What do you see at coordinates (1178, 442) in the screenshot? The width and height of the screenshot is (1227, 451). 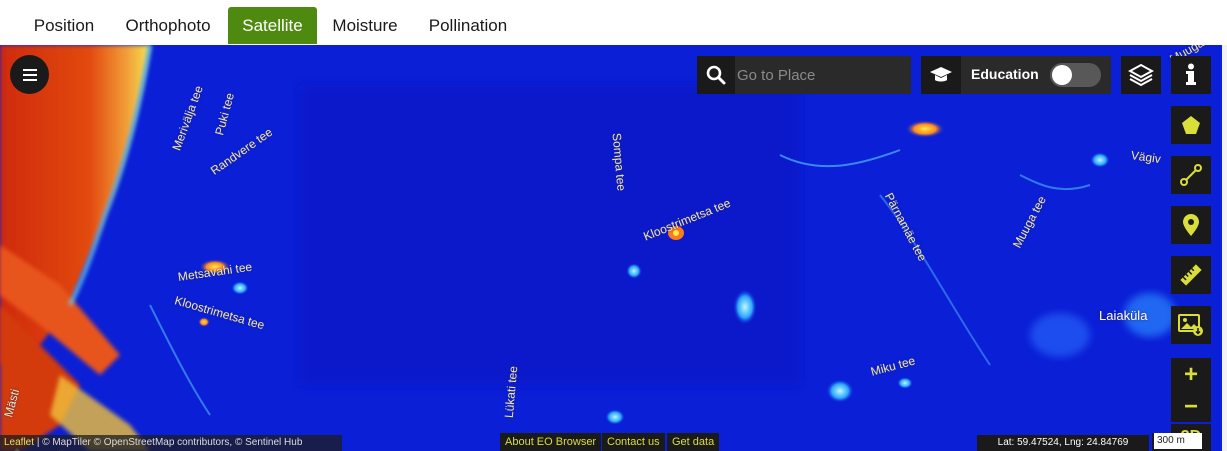 I see `scale-bar: 300 m` at bounding box center [1178, 442].